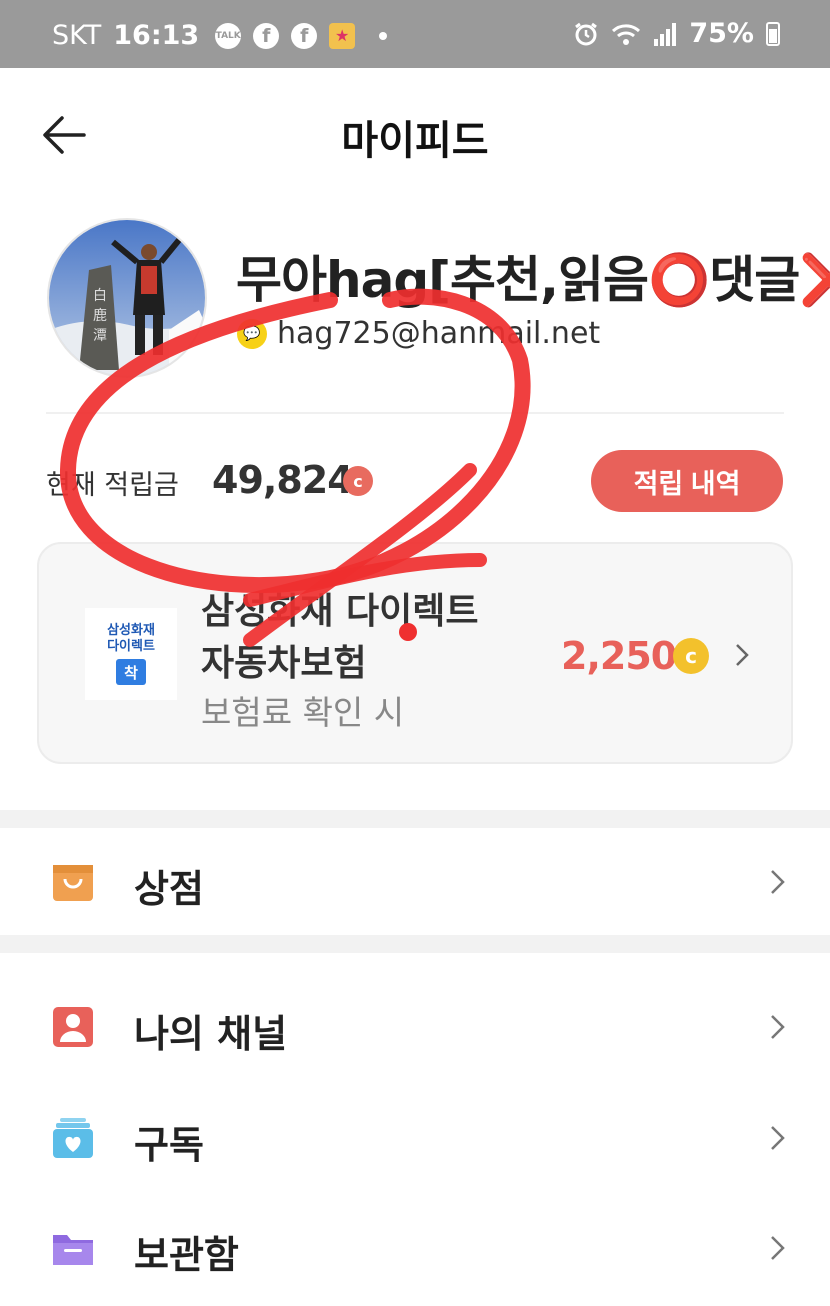 Image resolution: width=830 pixels, height=1306 pixels. What do you see at coordinates (131, 630) in the screenshot?
I see `ad-logo-line1: 삼성화재` at bounding box center [131, 630].